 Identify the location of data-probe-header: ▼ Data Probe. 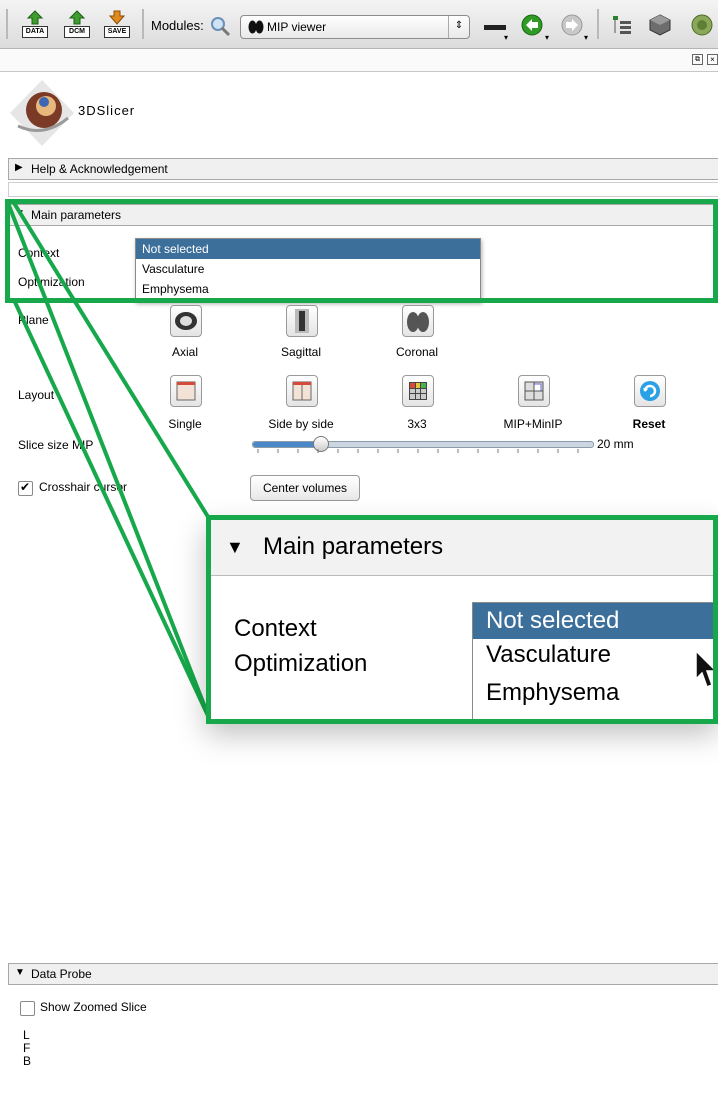
(363, 974).